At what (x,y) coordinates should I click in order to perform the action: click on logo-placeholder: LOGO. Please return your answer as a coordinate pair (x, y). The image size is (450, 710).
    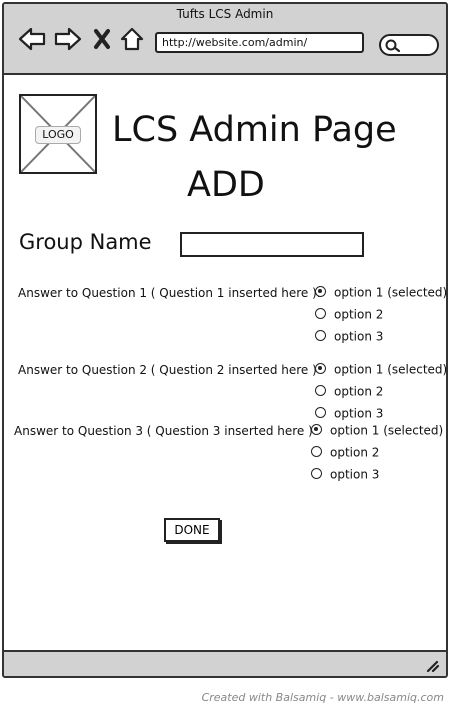
    Looking at the image, I should click on (58, 134).